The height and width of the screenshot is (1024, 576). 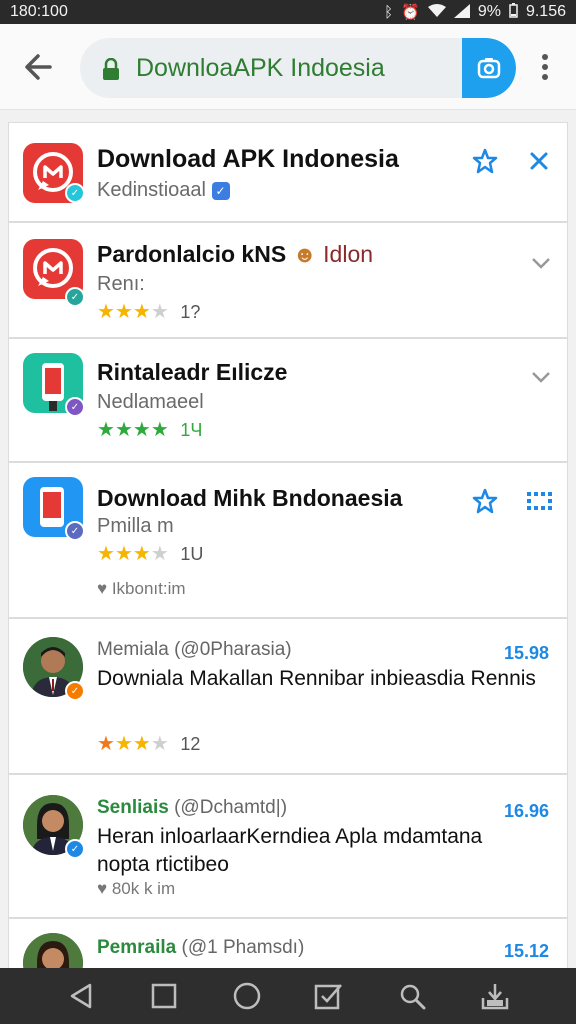 I want to click on navigation-bar, so click(x=288, y=996).